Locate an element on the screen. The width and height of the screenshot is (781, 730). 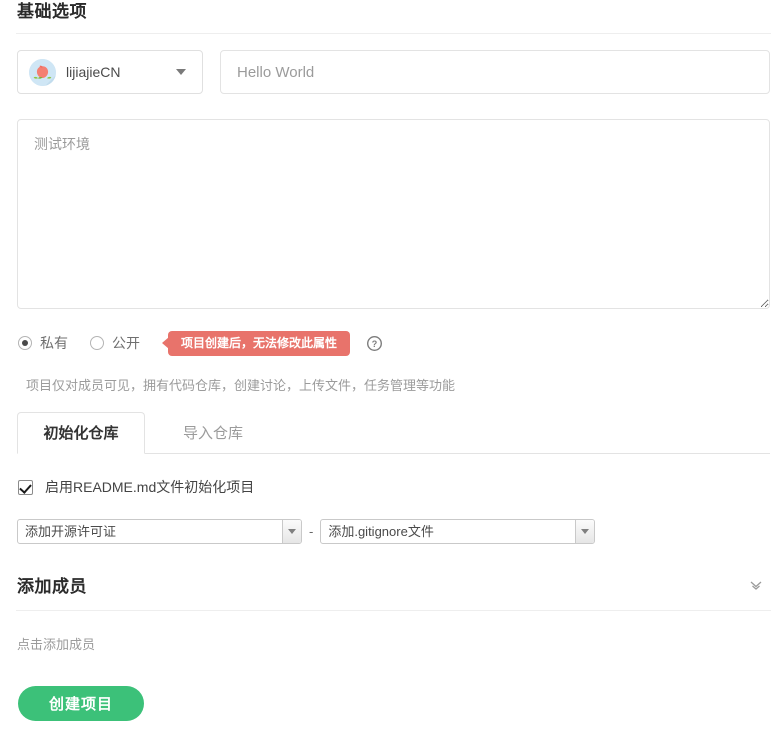
gitignore-select-value: 添加.gitignore文件 is located at coordinates (381, 531).